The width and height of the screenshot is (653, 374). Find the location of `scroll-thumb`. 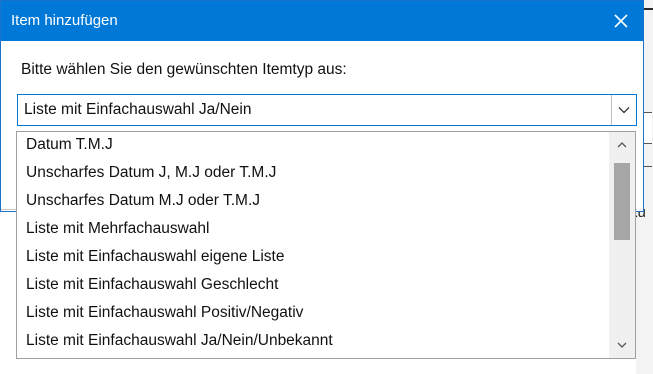

scroll-thumb is located at coordinates (622, 201).